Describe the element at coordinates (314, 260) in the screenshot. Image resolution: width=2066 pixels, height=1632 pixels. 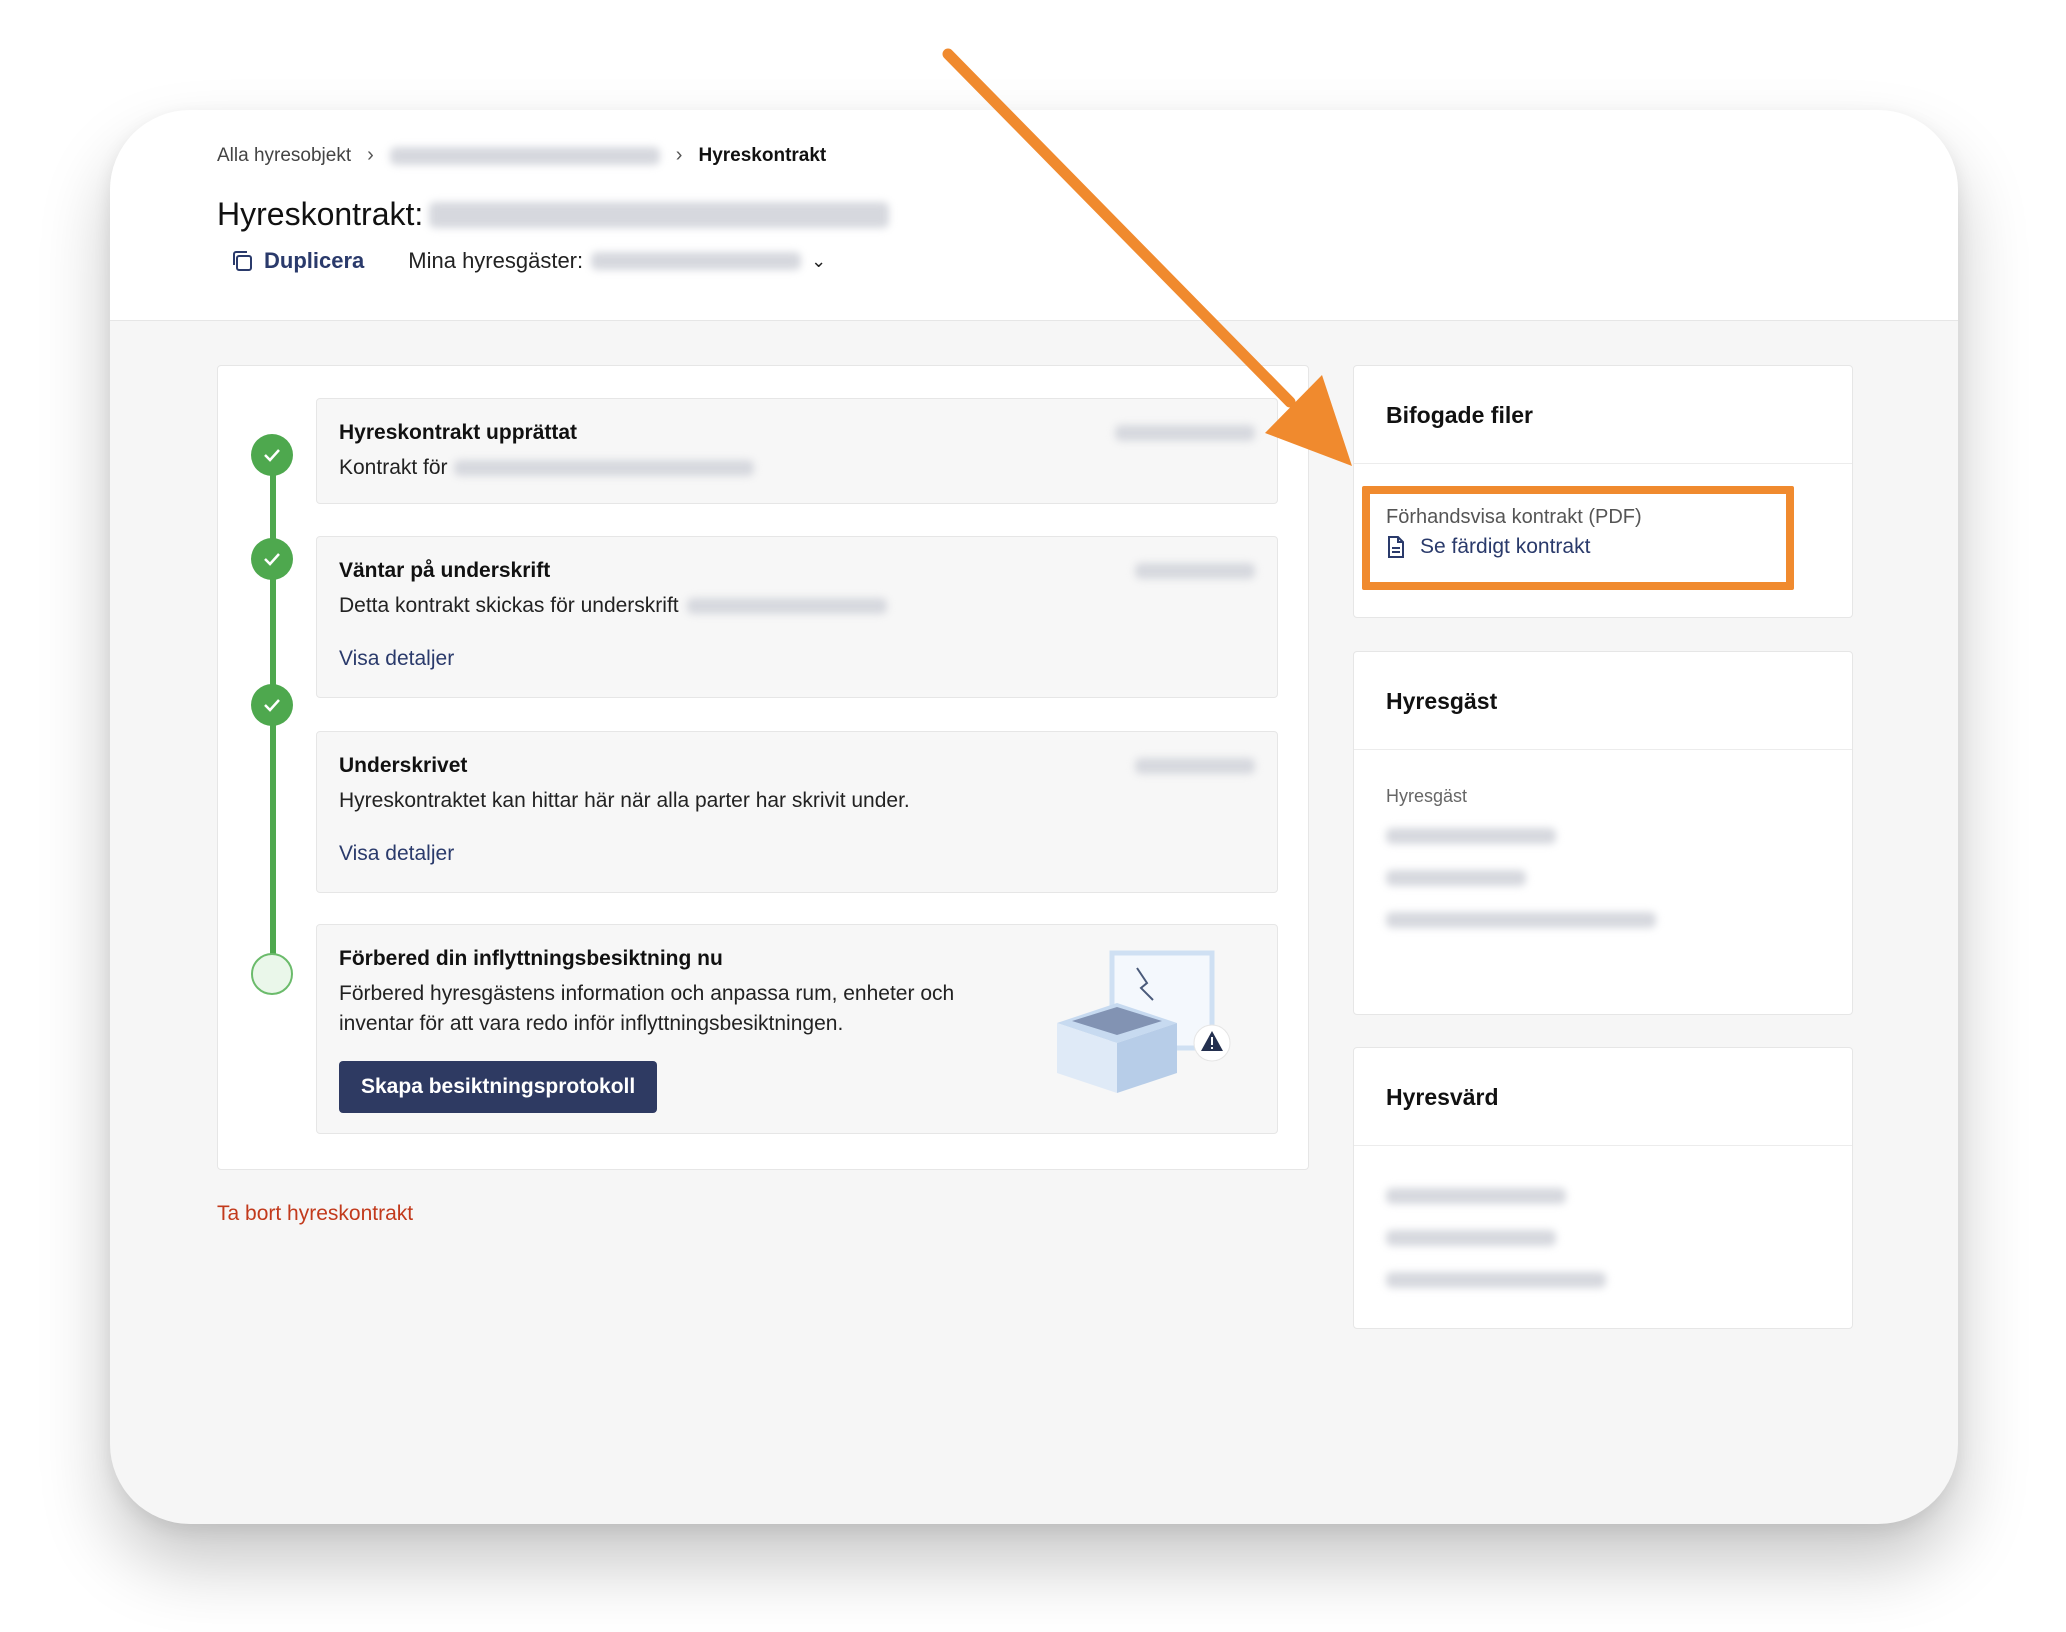
I see `duplicate-label: Duplicera` at that location.